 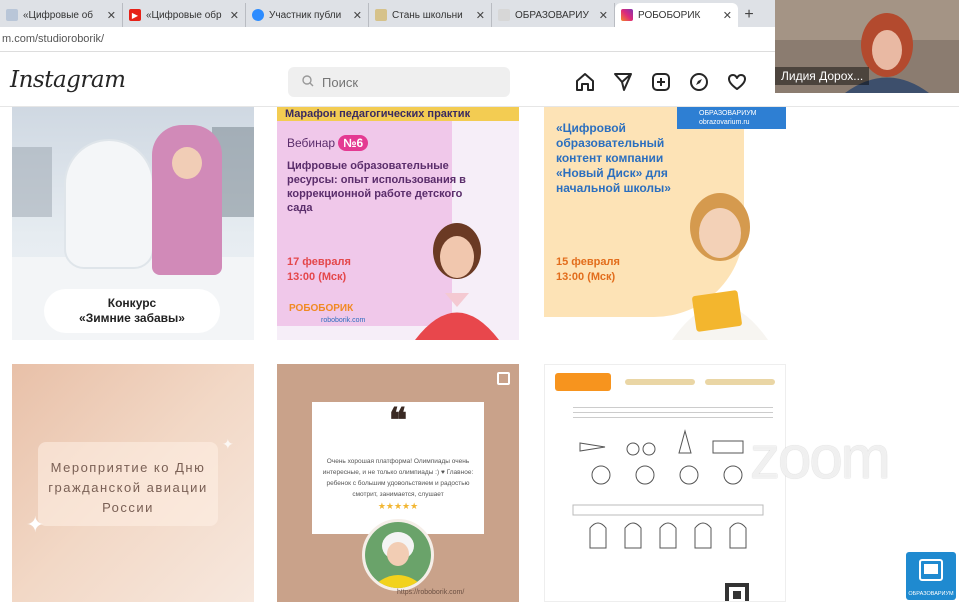 What do you see at coordinates (431, 592) in the screenshot?
I see `post-site: https://roboborik.com/` at bounding box center [431, 592].